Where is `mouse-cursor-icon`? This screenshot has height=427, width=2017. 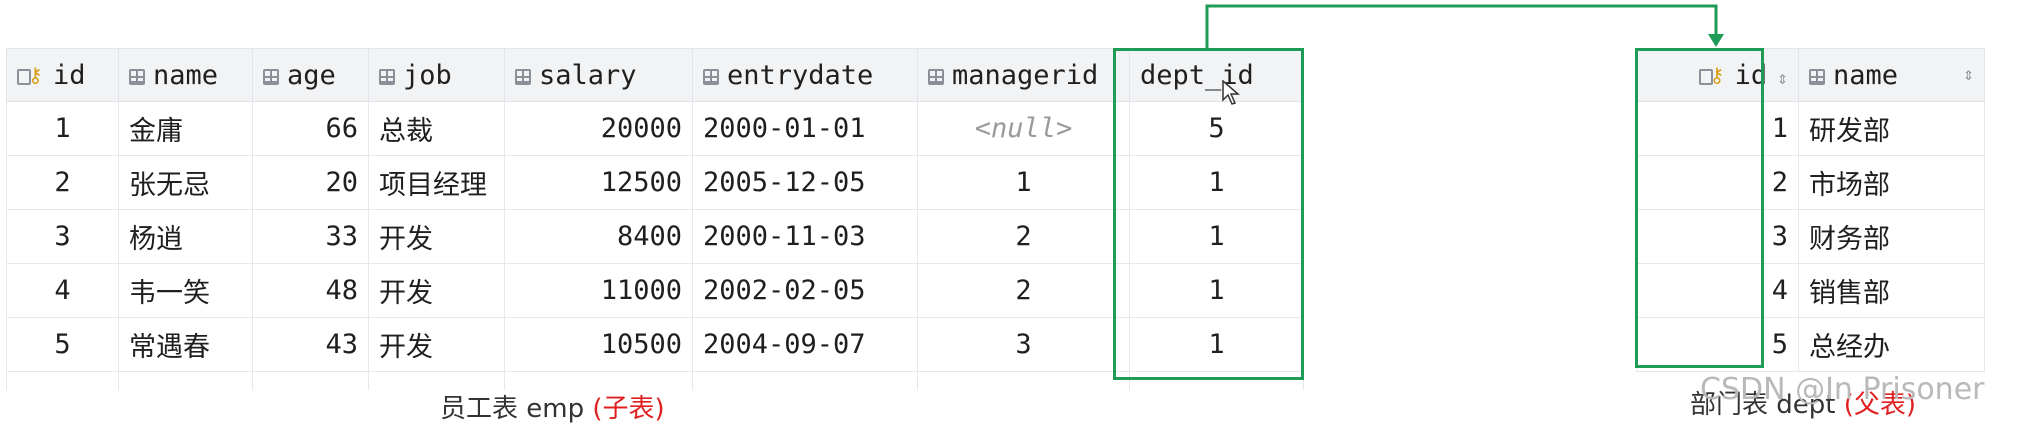 mouse-cursor-icon is located at coordinates (1231, 92).